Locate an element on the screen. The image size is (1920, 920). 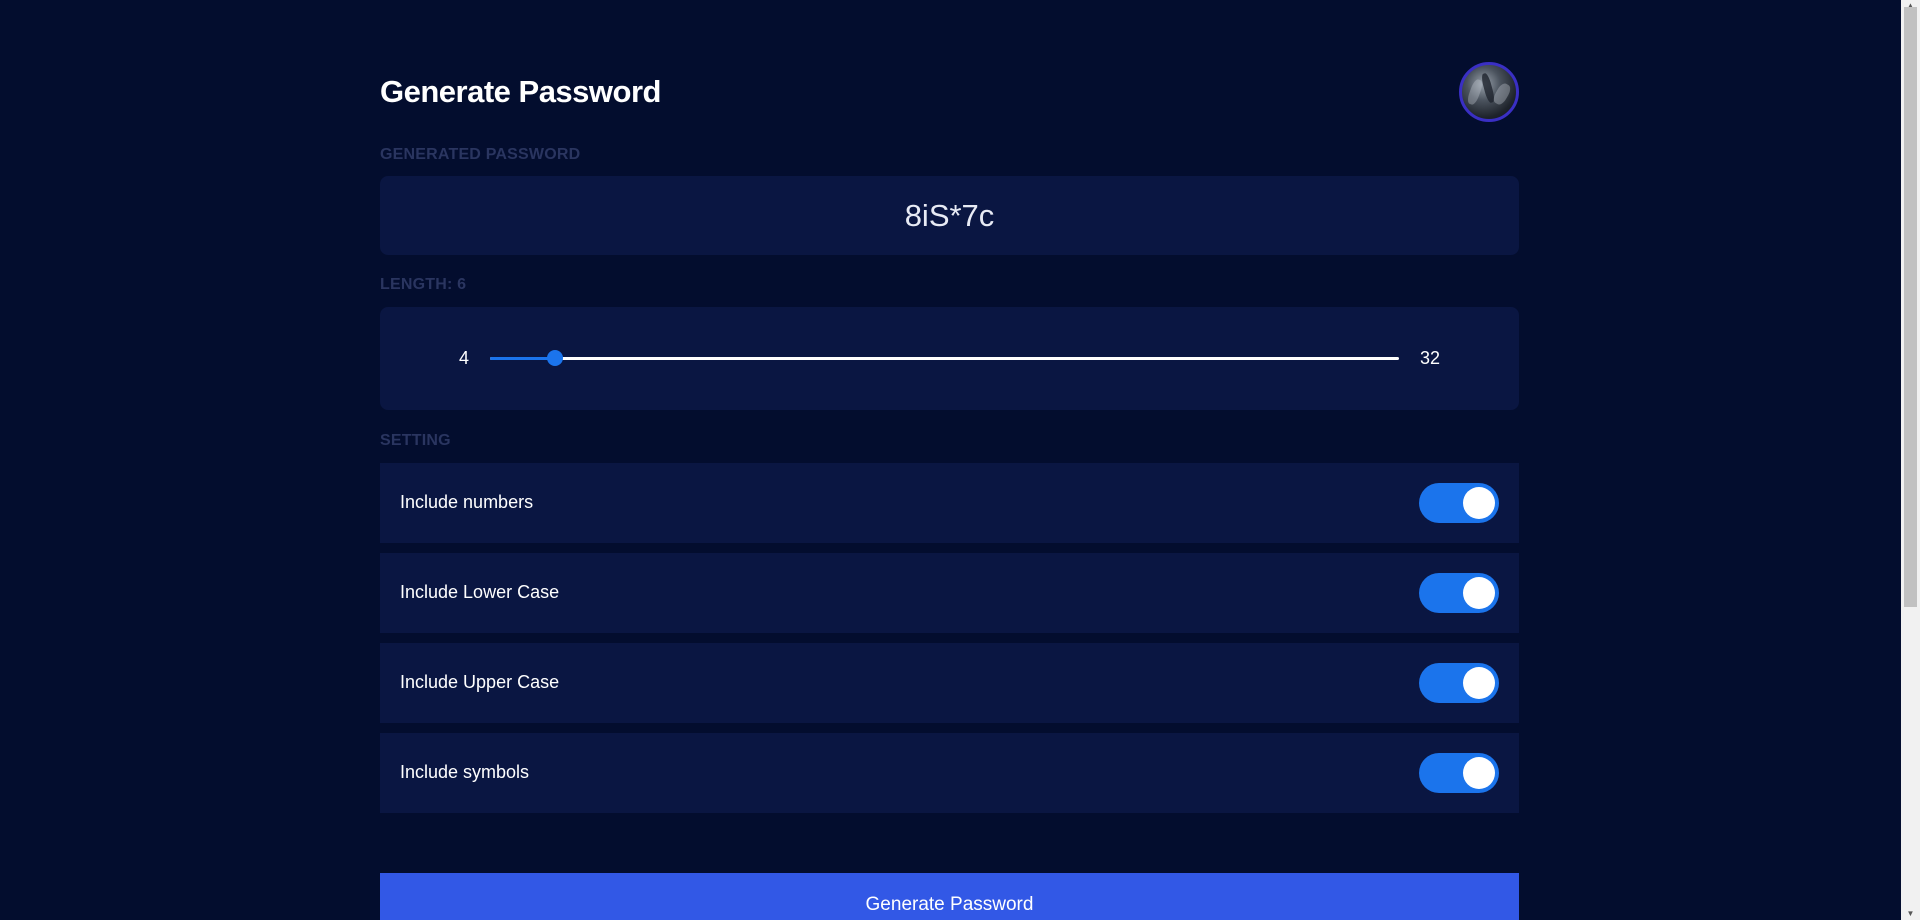
setting-row-numbers: Include numbers is located at coordinates (949, 503).